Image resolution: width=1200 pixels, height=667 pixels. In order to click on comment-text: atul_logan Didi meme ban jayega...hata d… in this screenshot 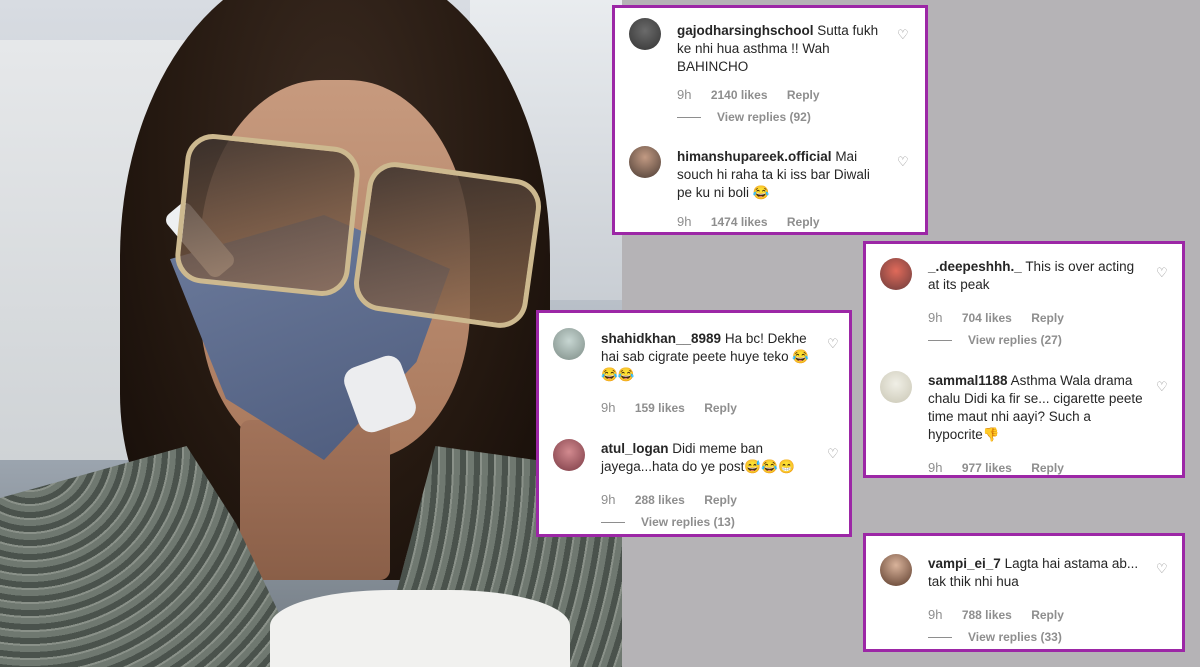, I will do `click(708, 458)`.